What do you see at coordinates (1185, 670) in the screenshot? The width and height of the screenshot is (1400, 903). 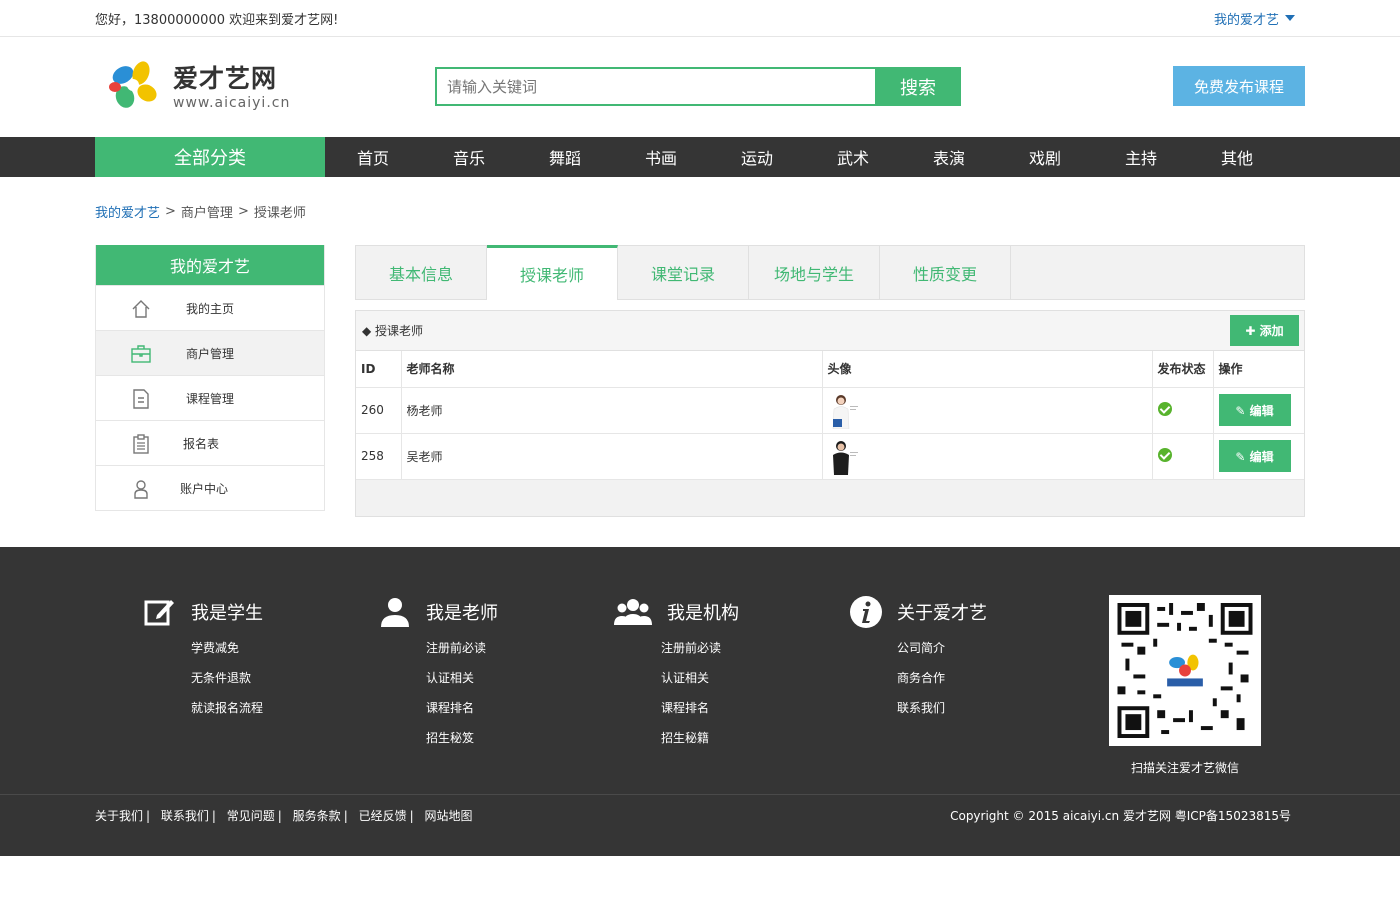 I see `qr-code-icon` at bounding box center [1185, 670].